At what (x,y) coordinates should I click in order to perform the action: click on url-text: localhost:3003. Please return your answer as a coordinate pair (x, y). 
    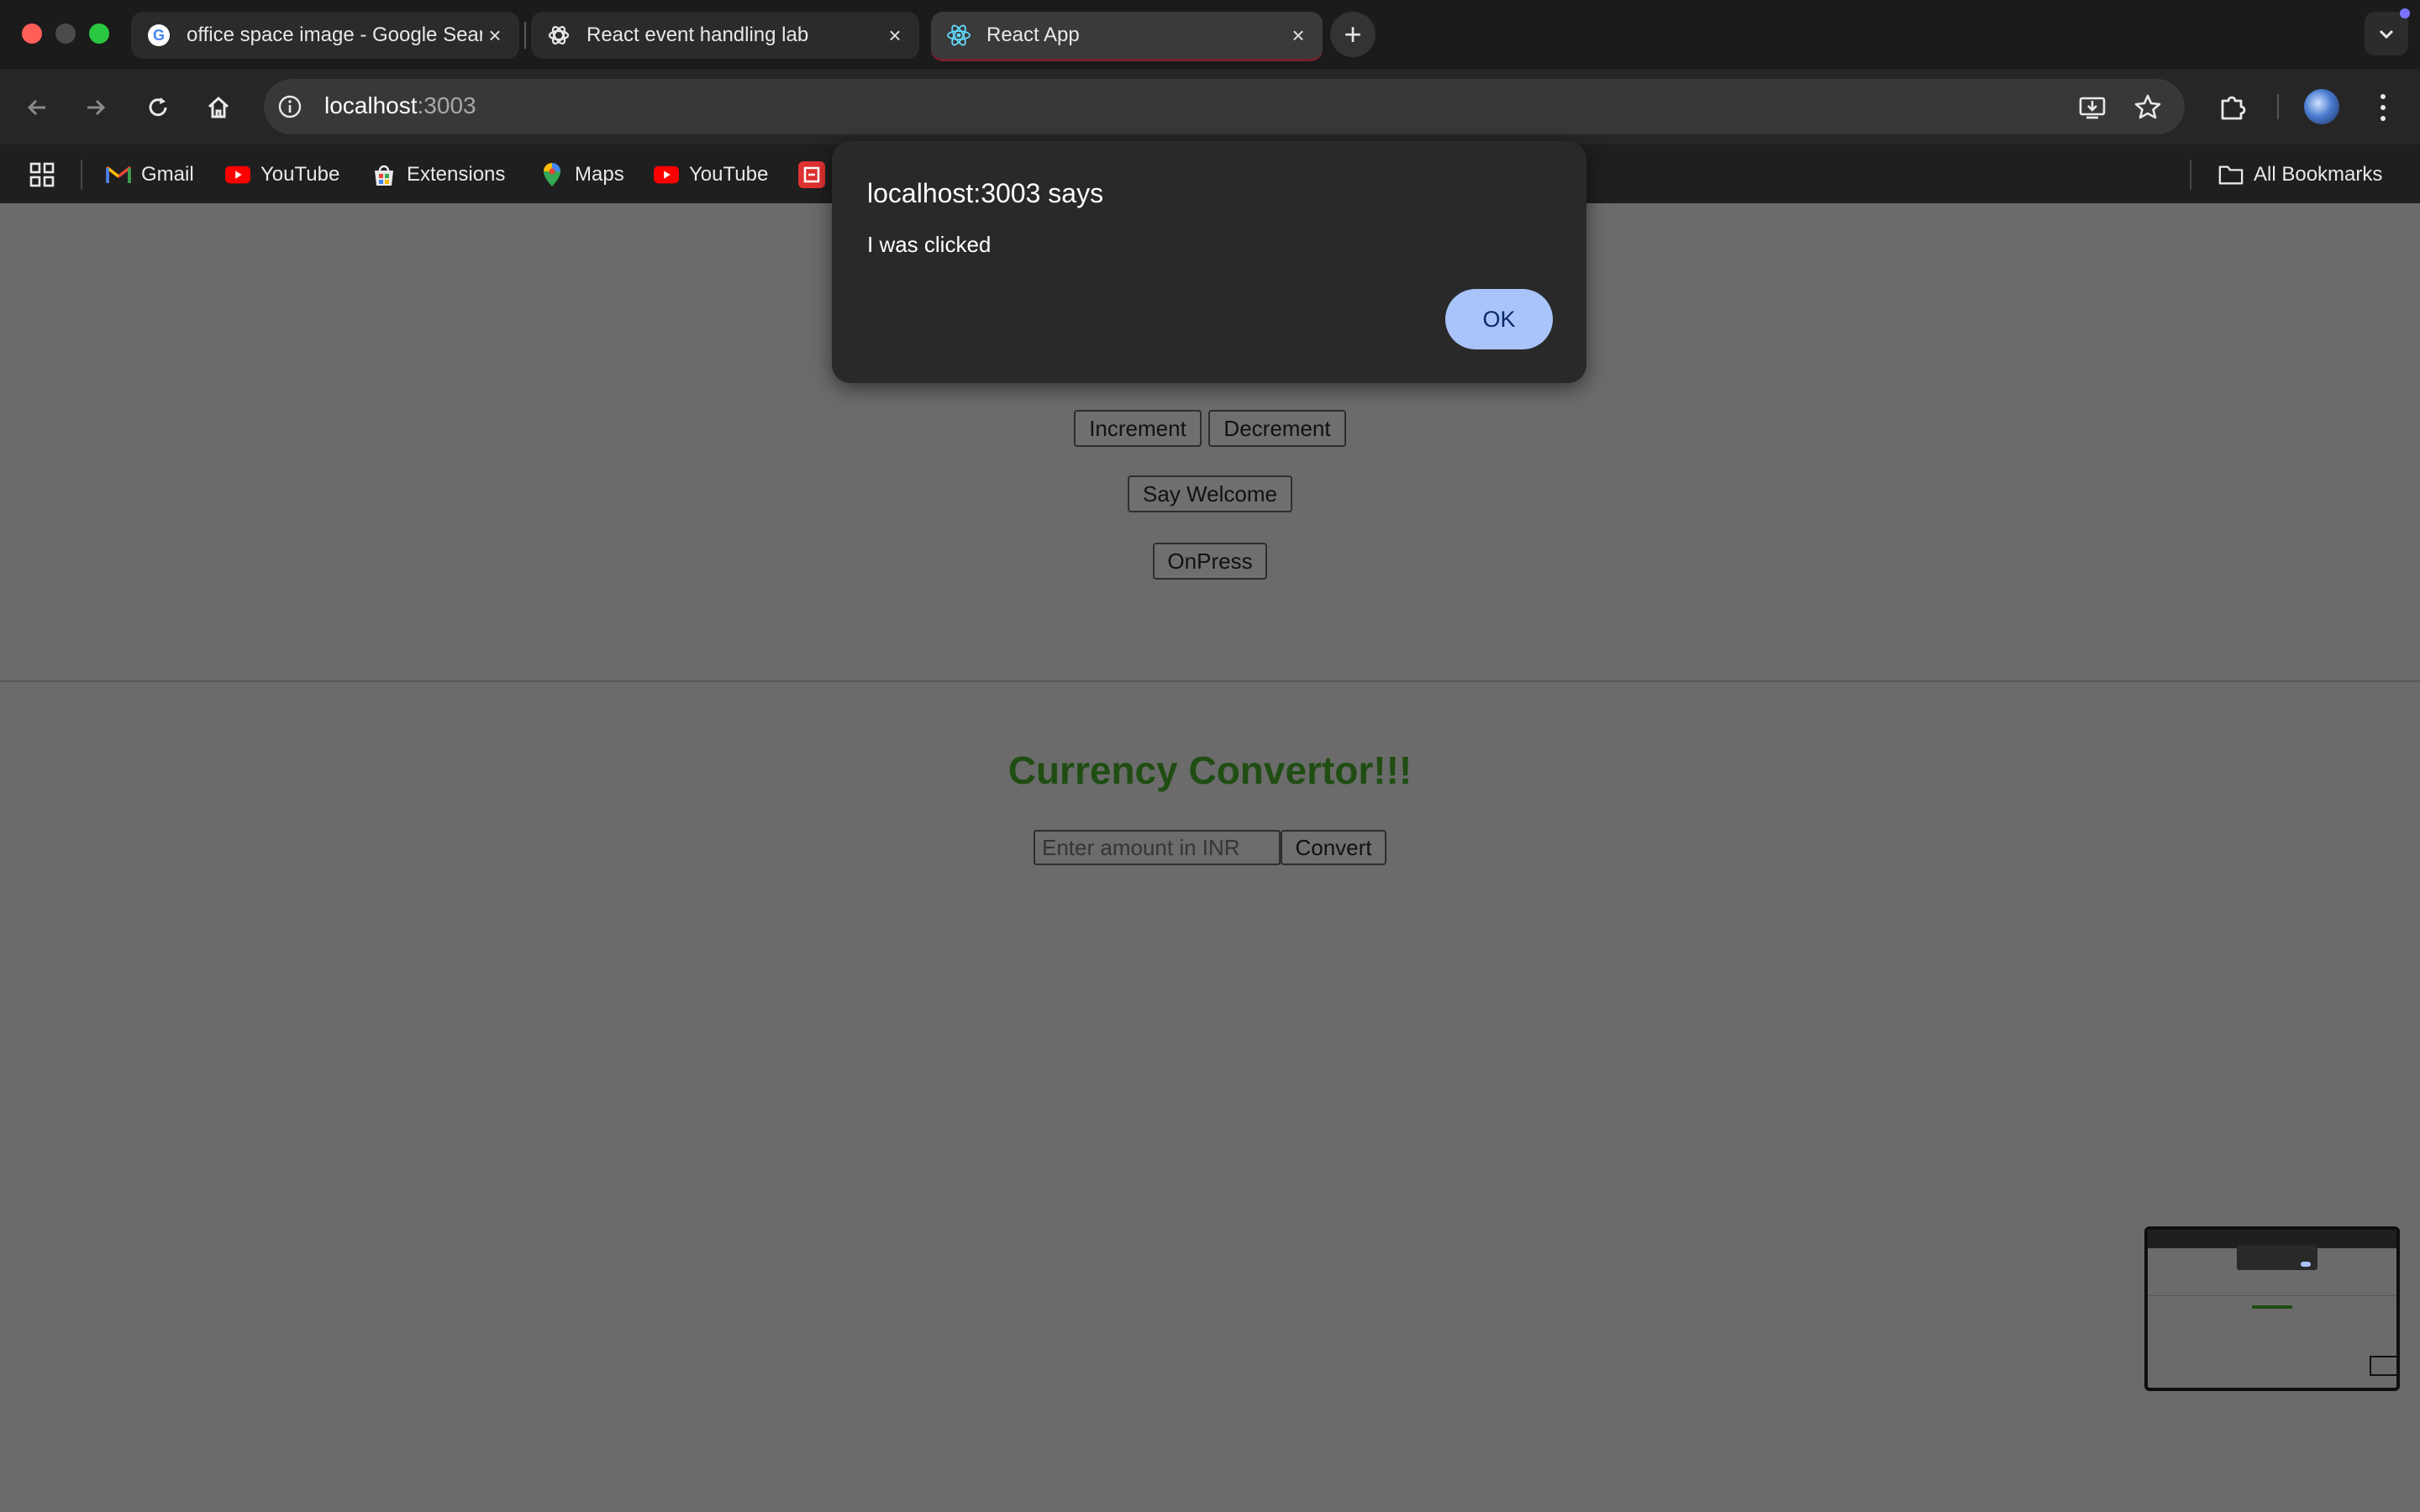
    Looking at the image, I should click on (400, 105).